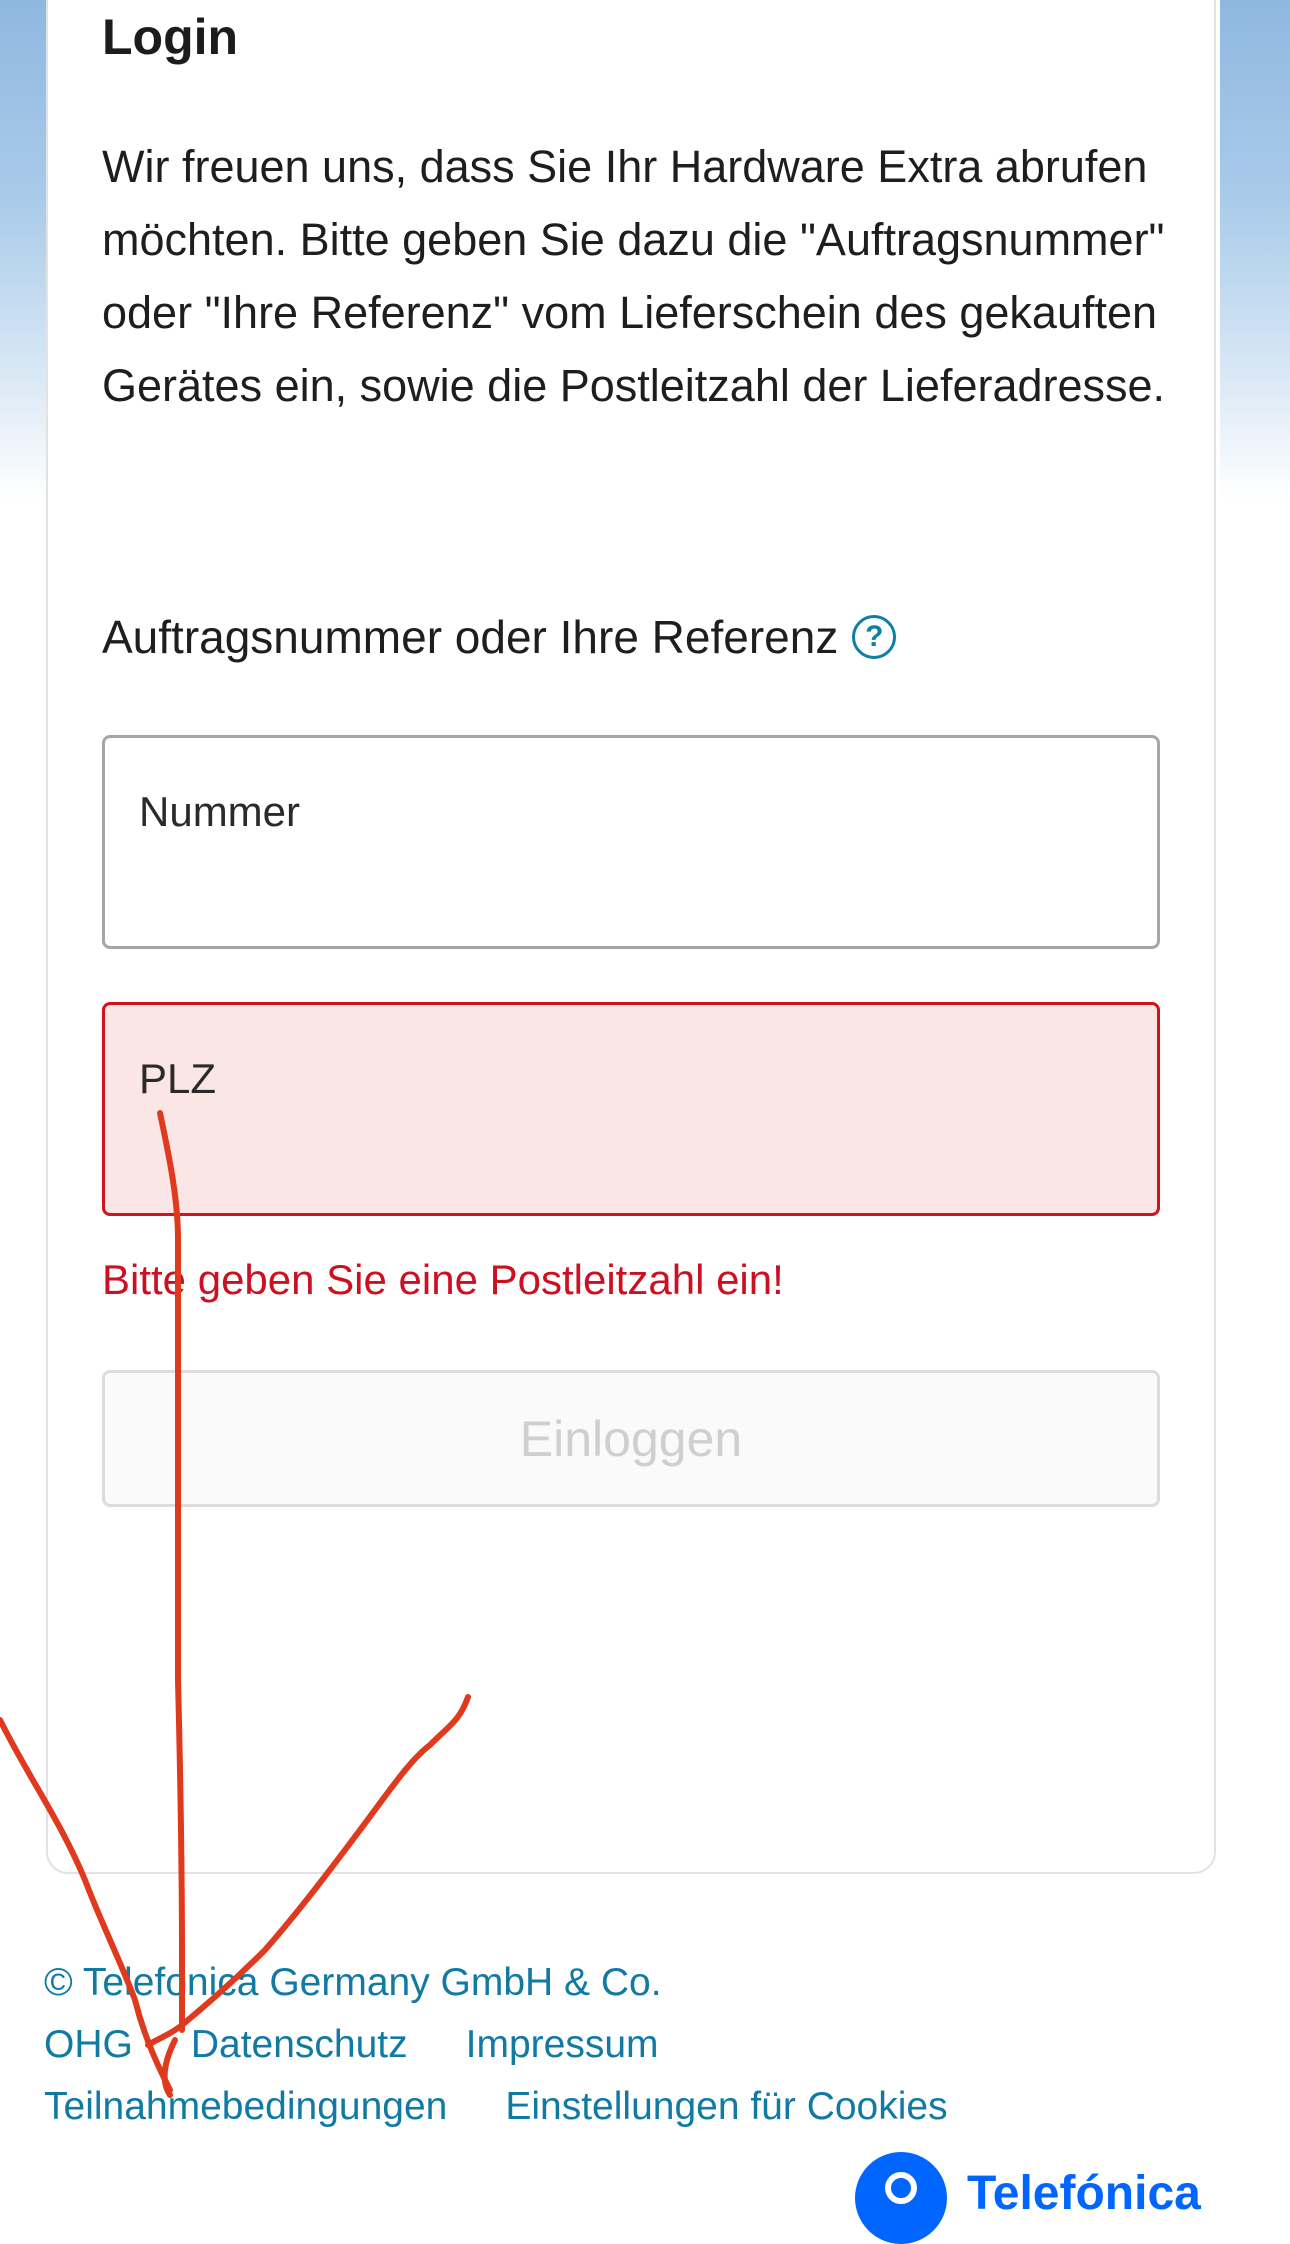  What do you see at coordinates (874, 637) in the screenshot?
I see `question-circle-icon: ?` at bounding box center [874, 637].